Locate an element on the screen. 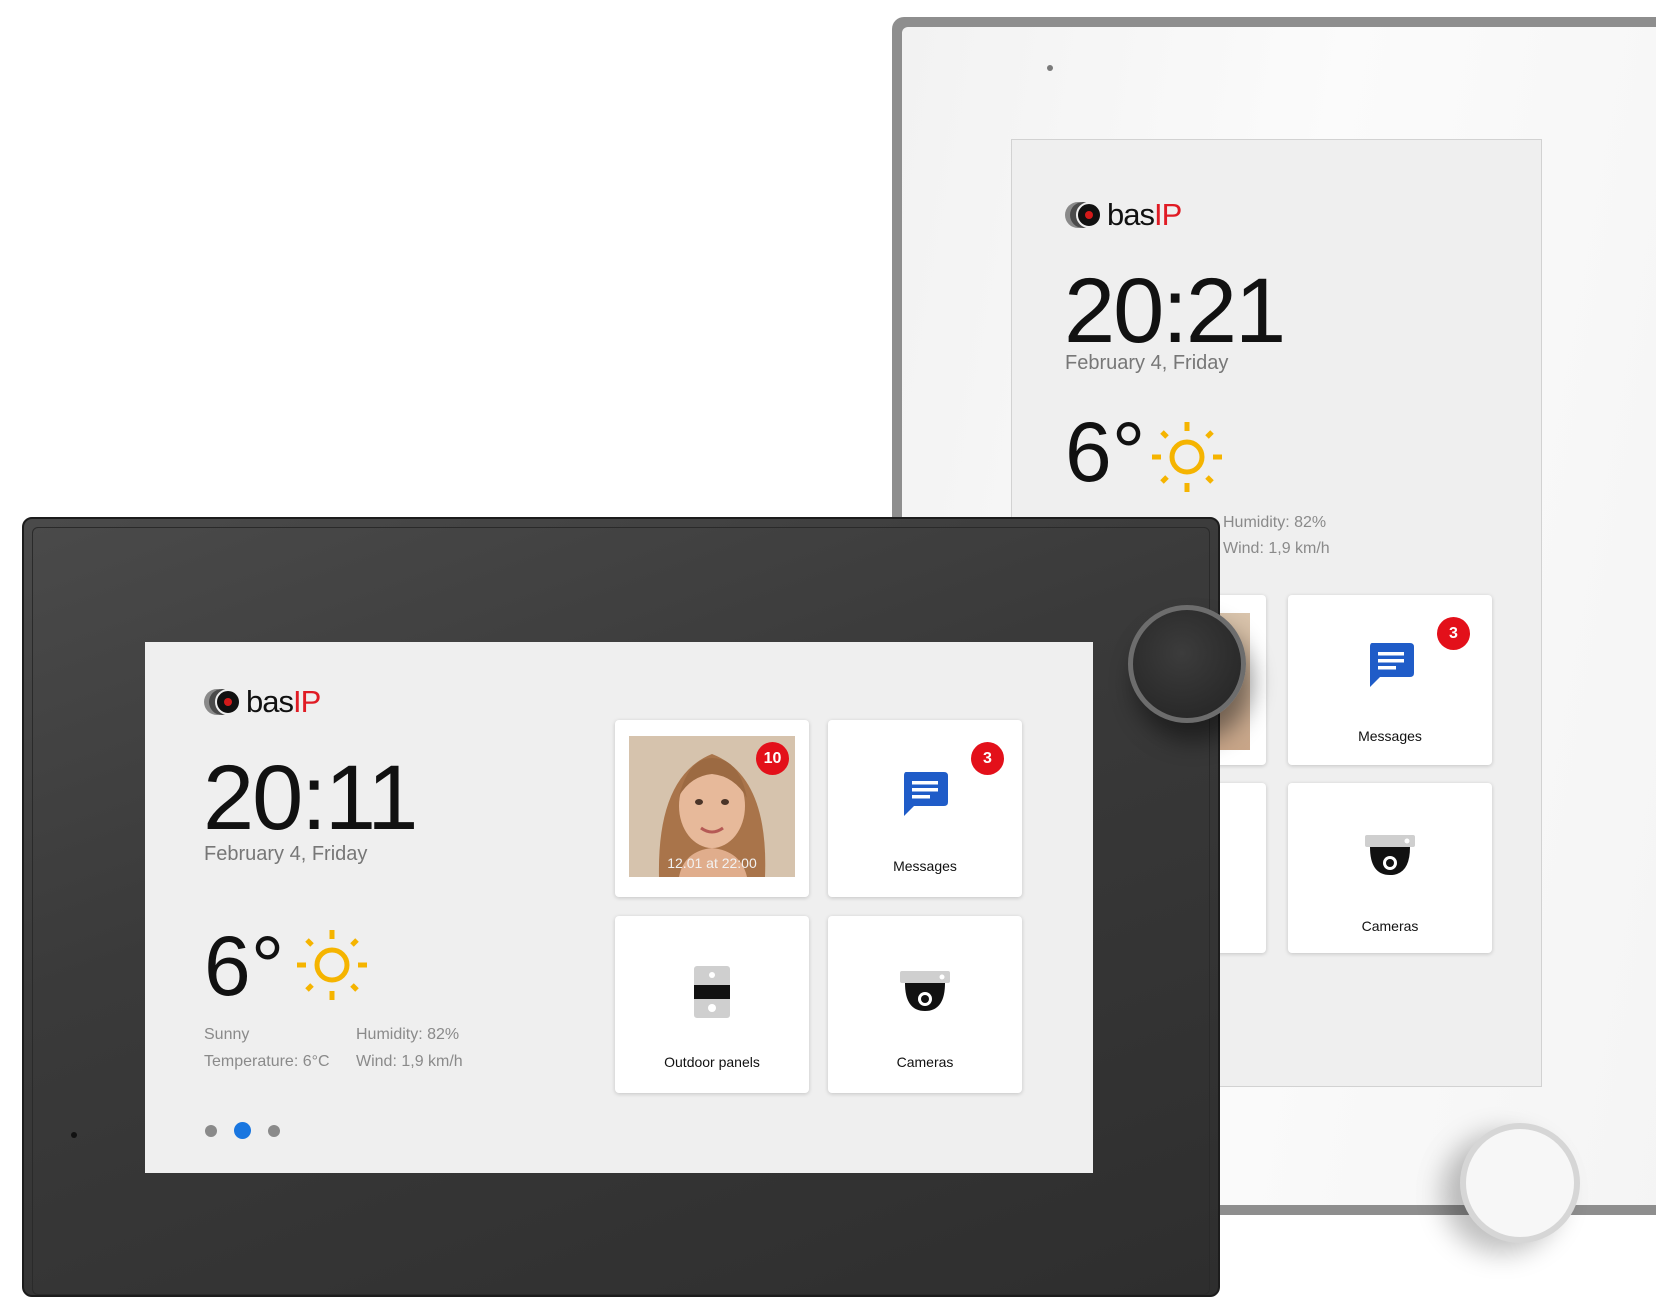 Image resolution: width=1656 pixels, height=1297 pixels. black-device-sensor is located at coordinates (74, 1135).